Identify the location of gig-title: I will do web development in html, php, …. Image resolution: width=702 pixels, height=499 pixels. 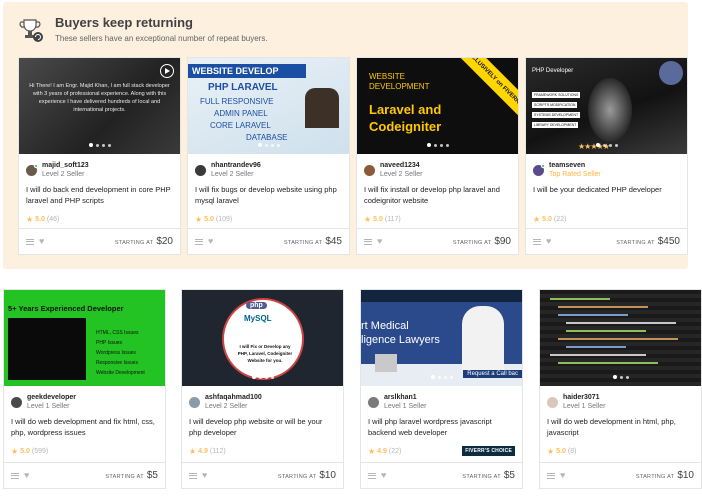
(620, 427).